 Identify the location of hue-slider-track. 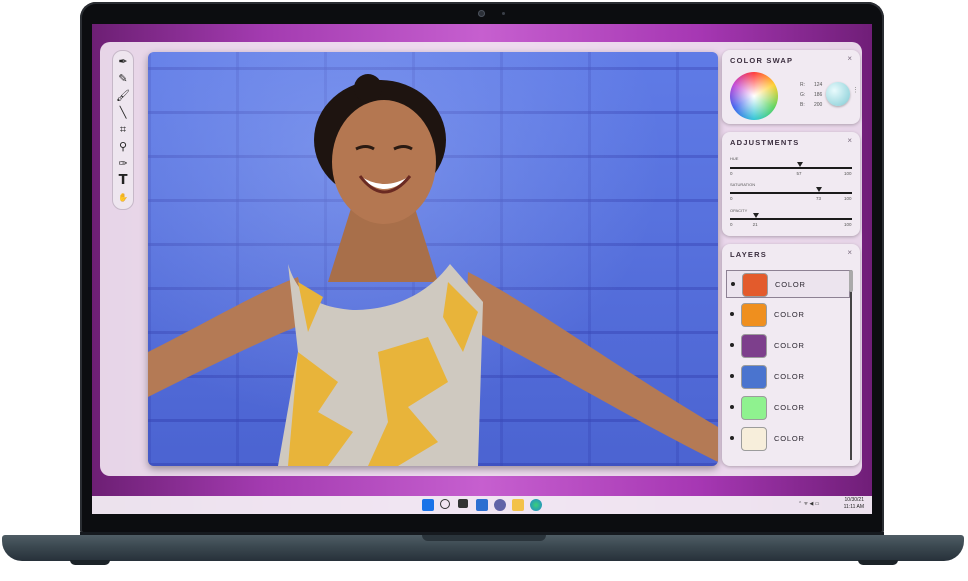
(791, 168).